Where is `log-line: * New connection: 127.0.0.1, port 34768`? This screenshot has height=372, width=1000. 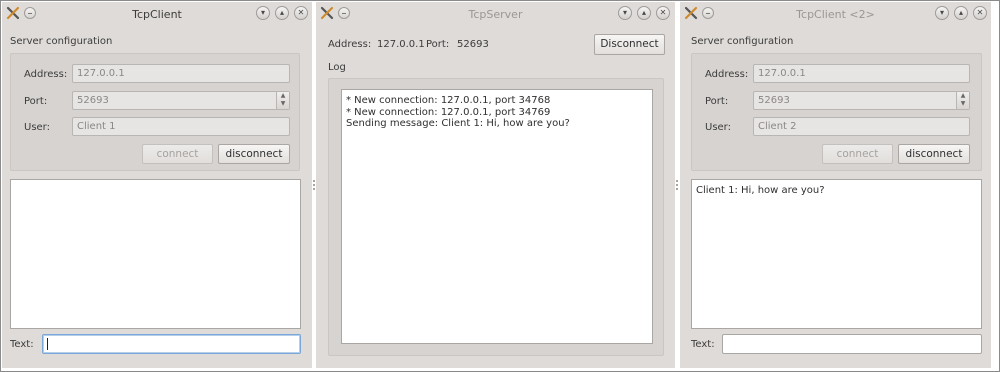
log-line: * New connection: 127.0.0.1, port 34768 is located at coordinates (448, 100).